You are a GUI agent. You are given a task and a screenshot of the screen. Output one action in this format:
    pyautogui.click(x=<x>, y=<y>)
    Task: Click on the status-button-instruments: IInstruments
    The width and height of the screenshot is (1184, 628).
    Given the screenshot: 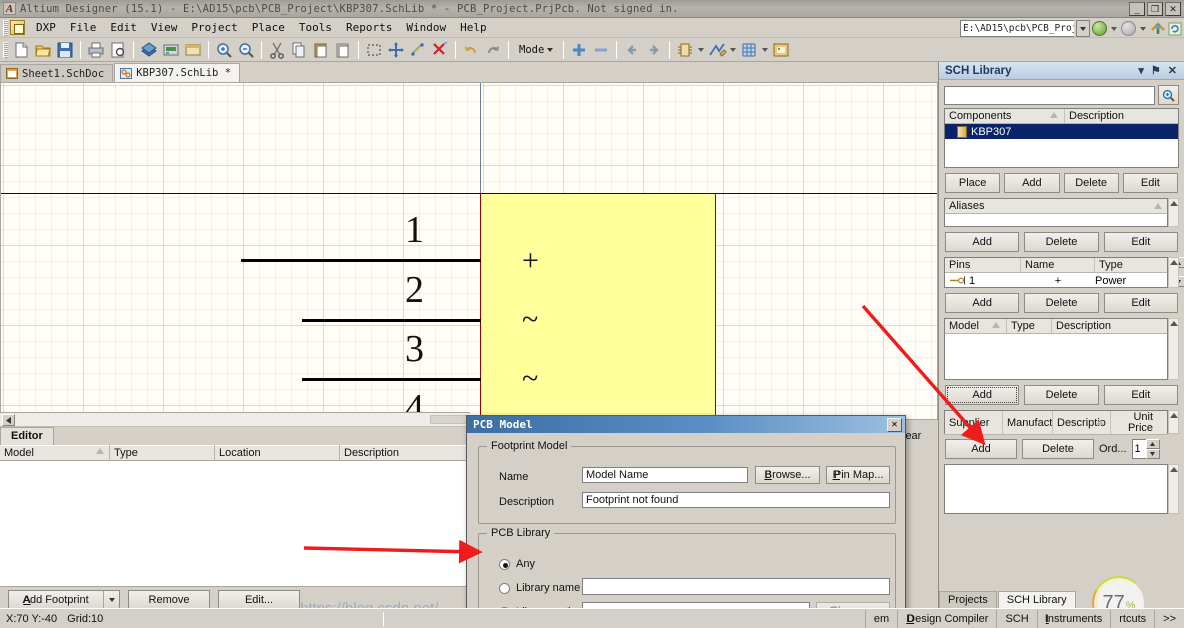 What is the action you would take?
    pyautogui.click(x=1073, y=619)
    